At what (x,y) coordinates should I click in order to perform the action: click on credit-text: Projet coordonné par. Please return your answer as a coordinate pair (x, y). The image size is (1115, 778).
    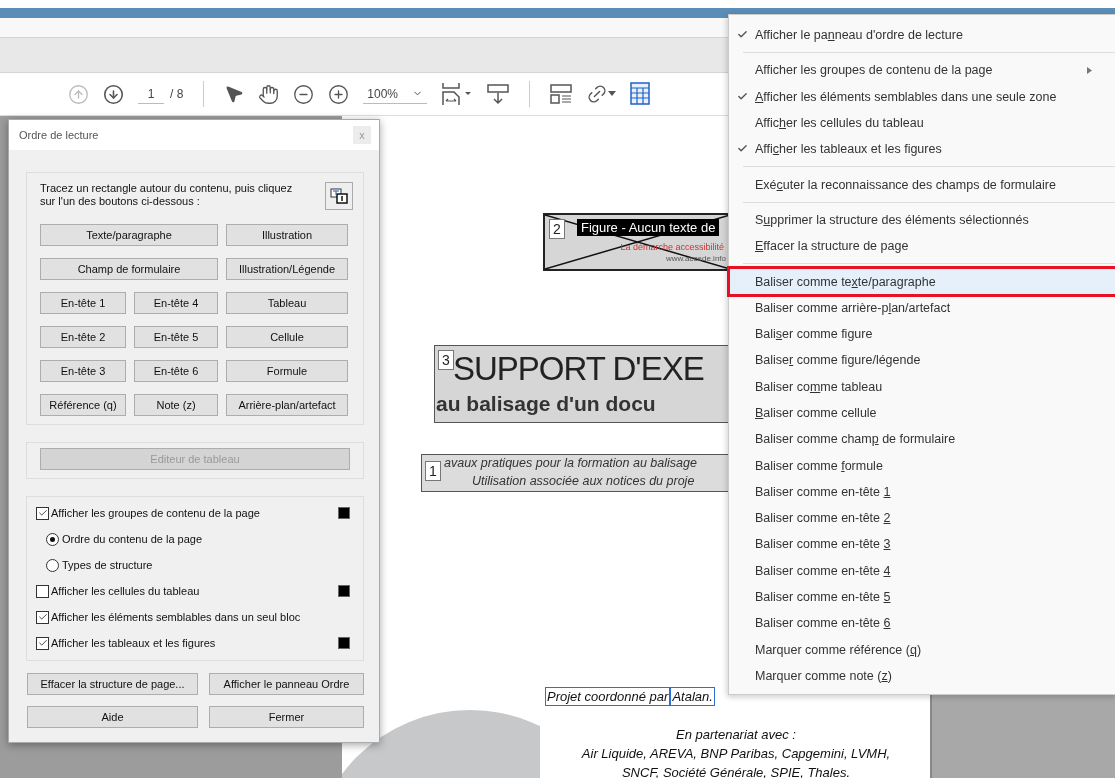
    Looking at the image, I should click on (608, 696).